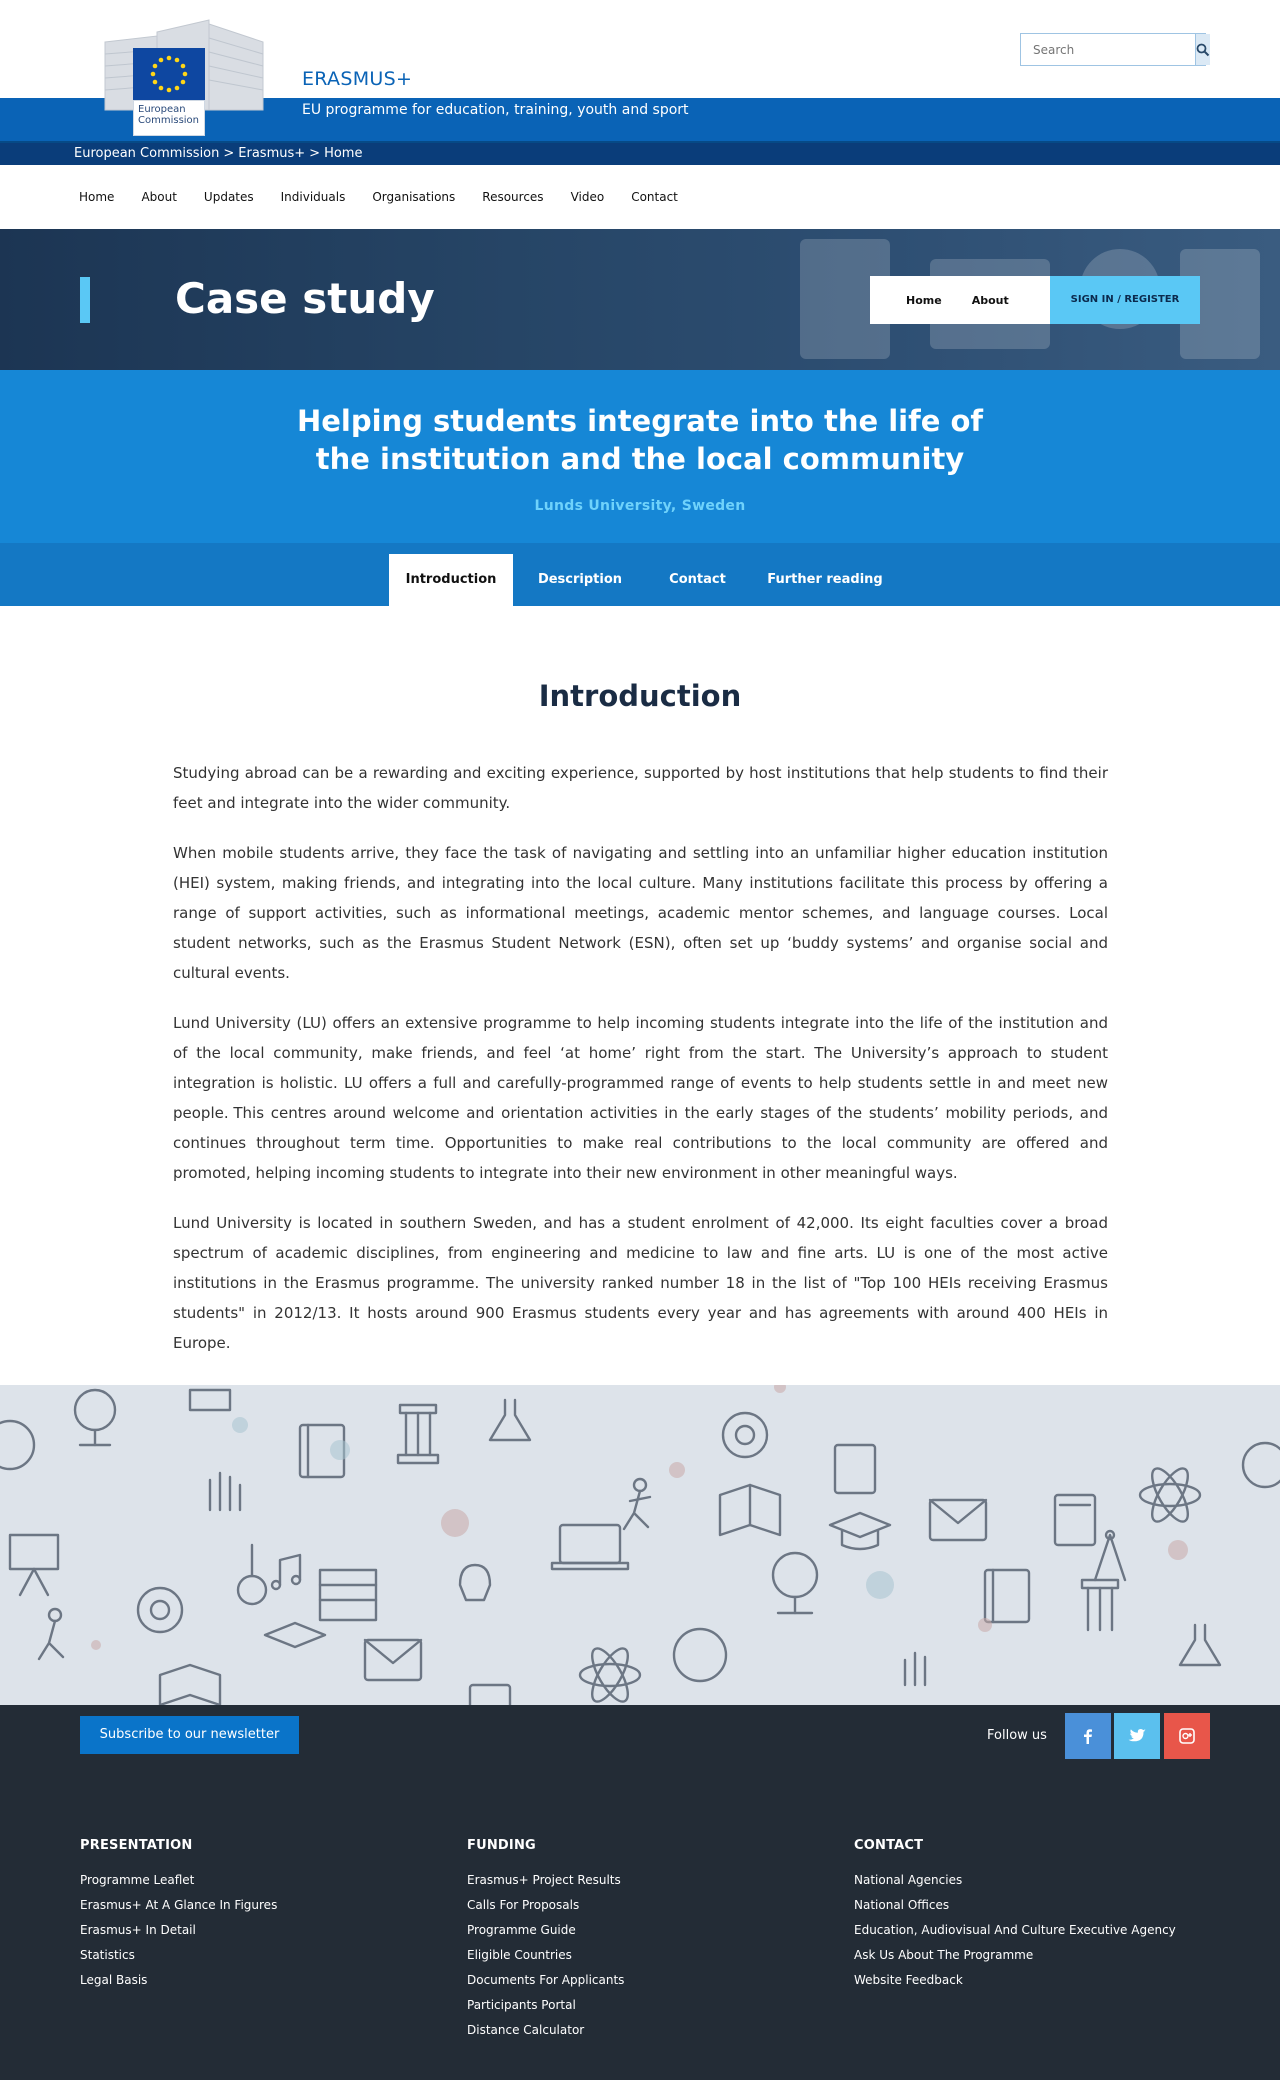 The image size is (1280, 2080). What do you see at coordinates (889, 1845) in the screenshot?
I see `footer-column-title: CONTACT` at bounding box center [889, 1845].